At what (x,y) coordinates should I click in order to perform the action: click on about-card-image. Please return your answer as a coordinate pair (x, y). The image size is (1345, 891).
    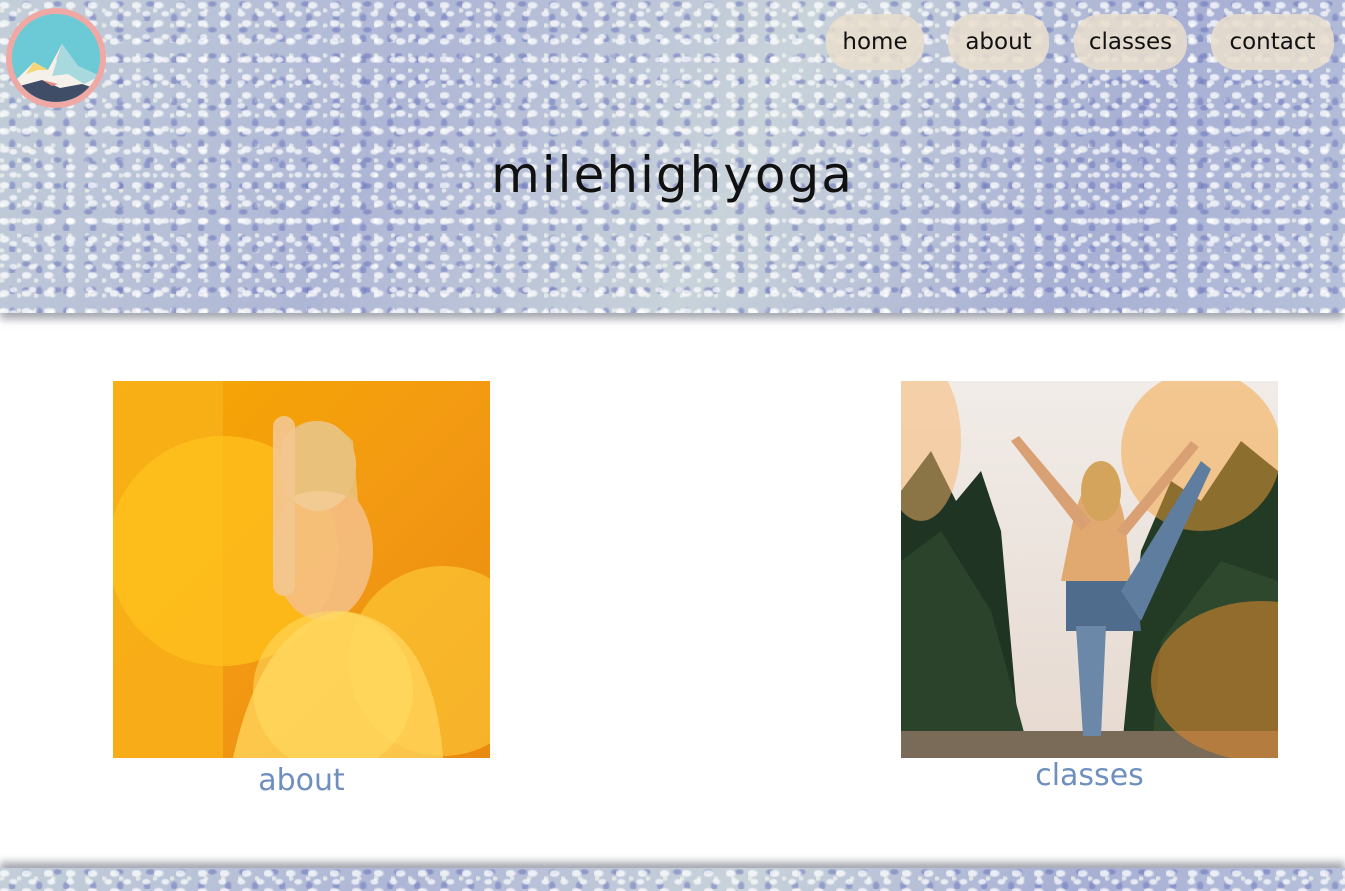
    Looking at the image, I should click on (301, 569).